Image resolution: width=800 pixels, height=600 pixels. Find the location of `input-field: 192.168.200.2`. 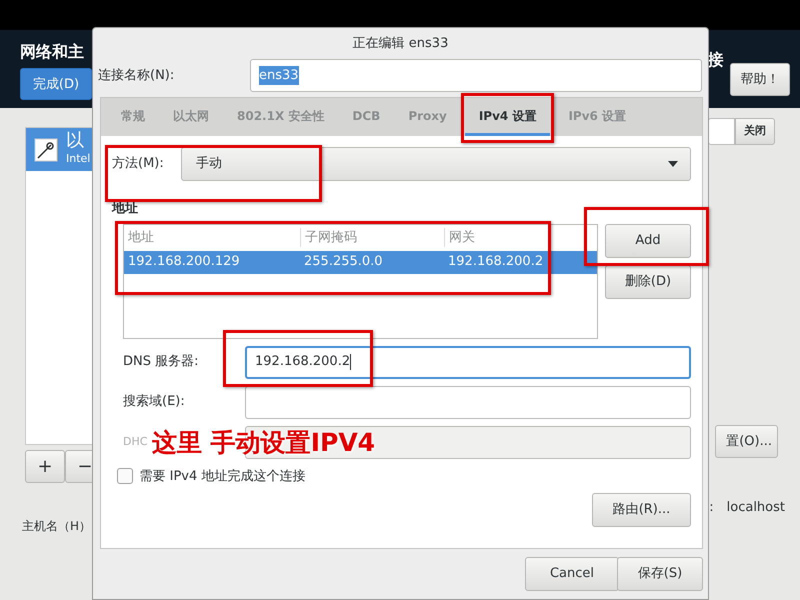

input-field: 192.168.200.2 is located at coordinates (468, 362).